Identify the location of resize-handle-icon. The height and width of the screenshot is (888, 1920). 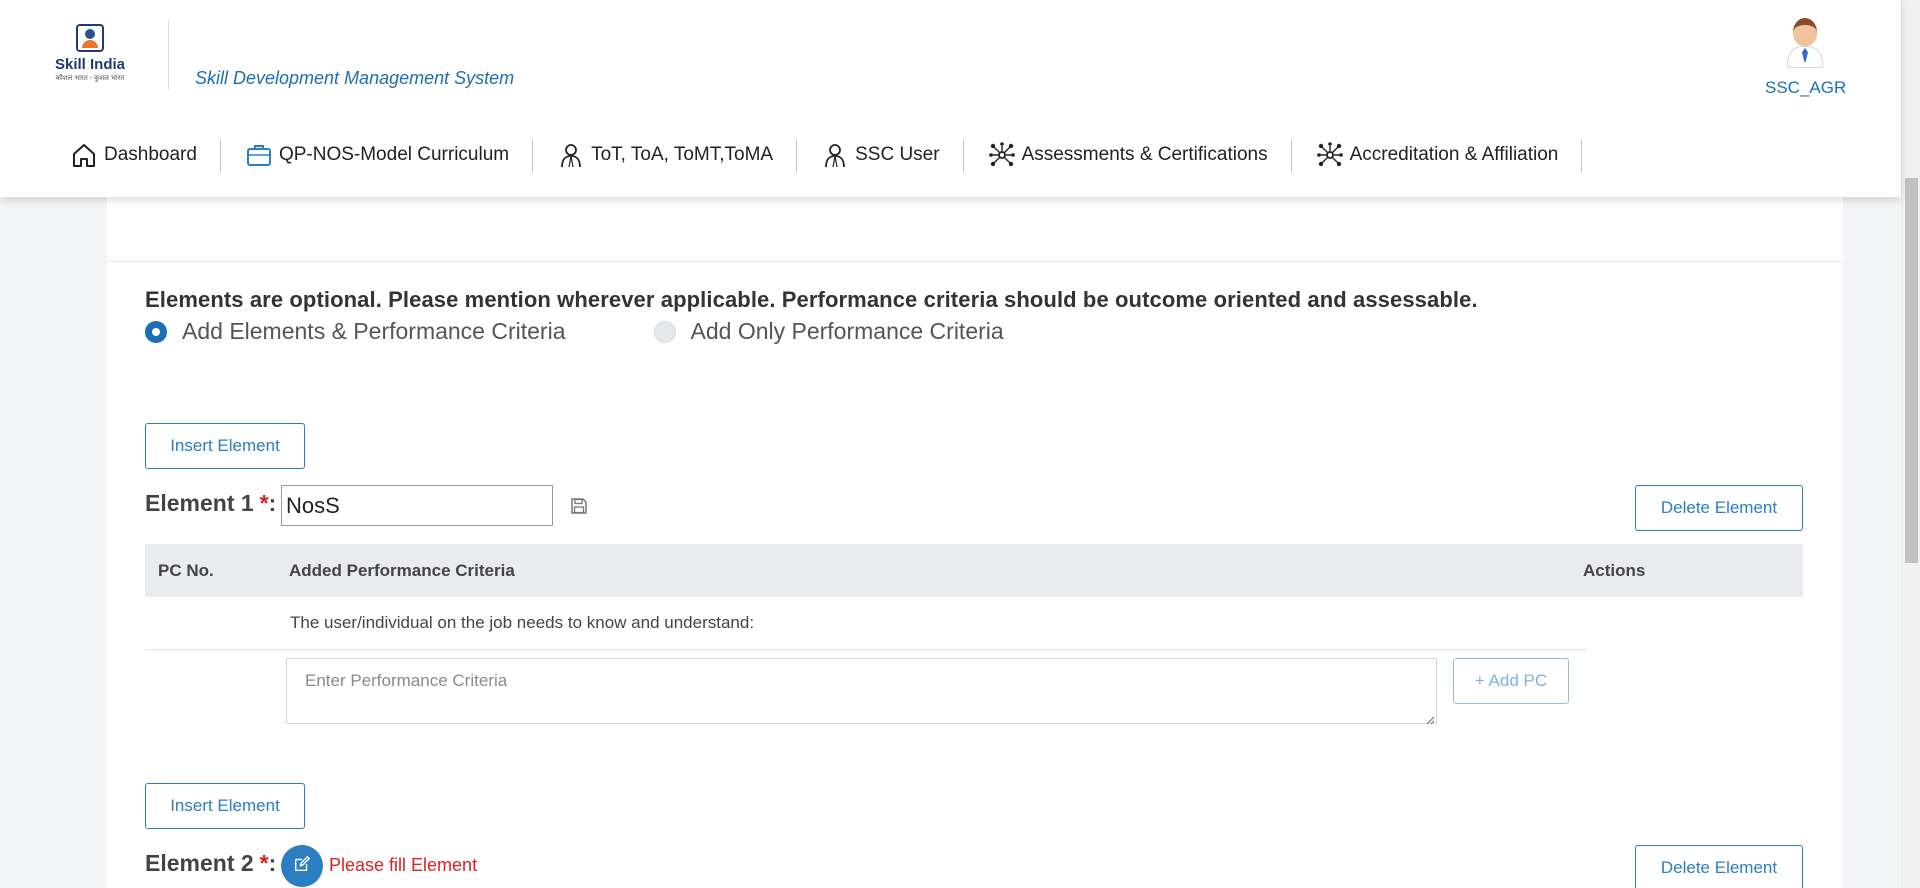
(1430, 718).